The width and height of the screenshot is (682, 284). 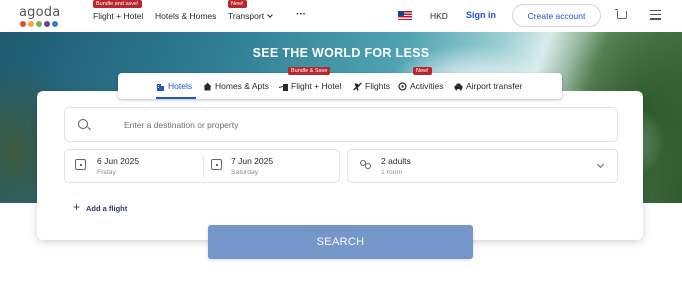 What do you see at coordinates (309, 71) in the screenshot?
I see `bundle-save-badge: Bundle & Save` at bounding box center [309, 71].